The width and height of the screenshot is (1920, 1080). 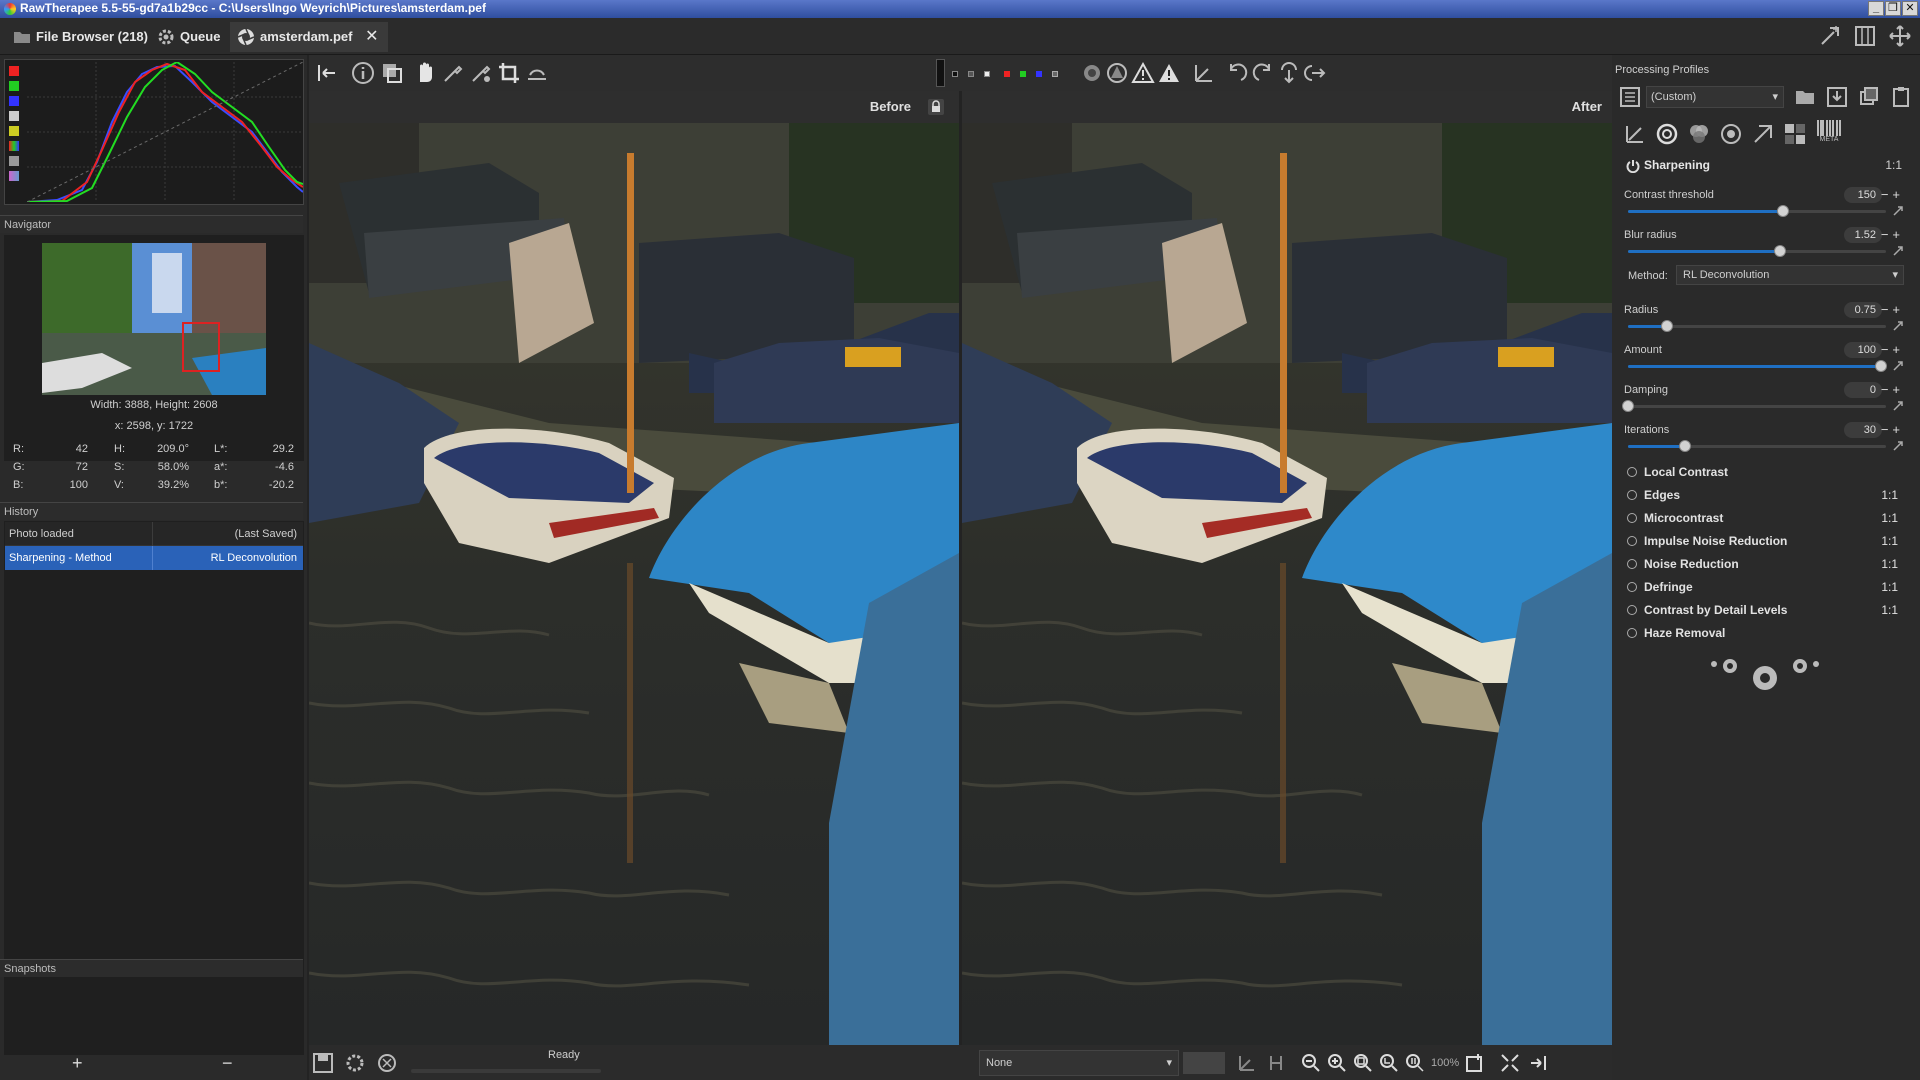 I want to click on tool-contrast-by-detail-levels: Contrast by Detail Levels 1:1, so click(x=1764, y=610).